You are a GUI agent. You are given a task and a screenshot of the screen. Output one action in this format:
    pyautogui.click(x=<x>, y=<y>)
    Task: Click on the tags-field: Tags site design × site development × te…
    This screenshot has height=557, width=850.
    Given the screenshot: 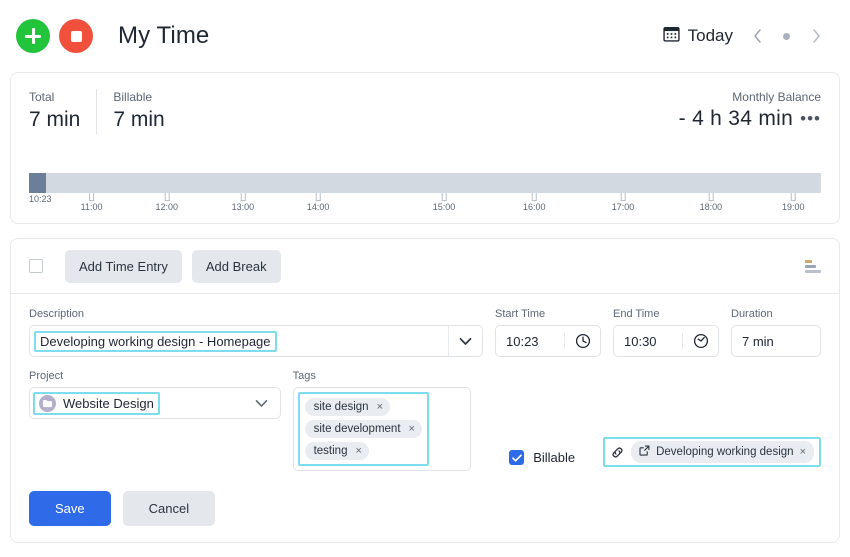 What is the action you would take?
    pyautogui.click(x=382, y=420)
    